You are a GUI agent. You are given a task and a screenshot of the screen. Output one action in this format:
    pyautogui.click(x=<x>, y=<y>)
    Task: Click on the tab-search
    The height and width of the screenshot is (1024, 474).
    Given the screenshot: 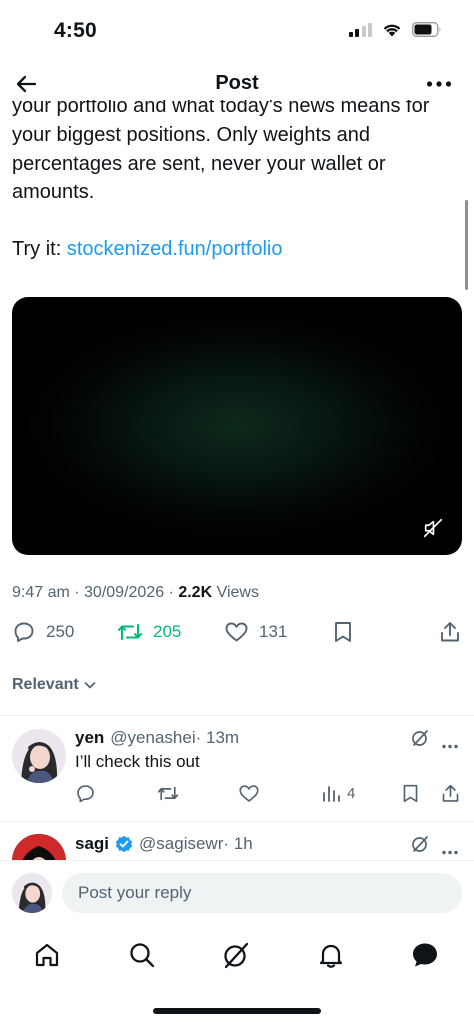 What is the action you would take?
    pyautogui.click(x=142, y=955)
    